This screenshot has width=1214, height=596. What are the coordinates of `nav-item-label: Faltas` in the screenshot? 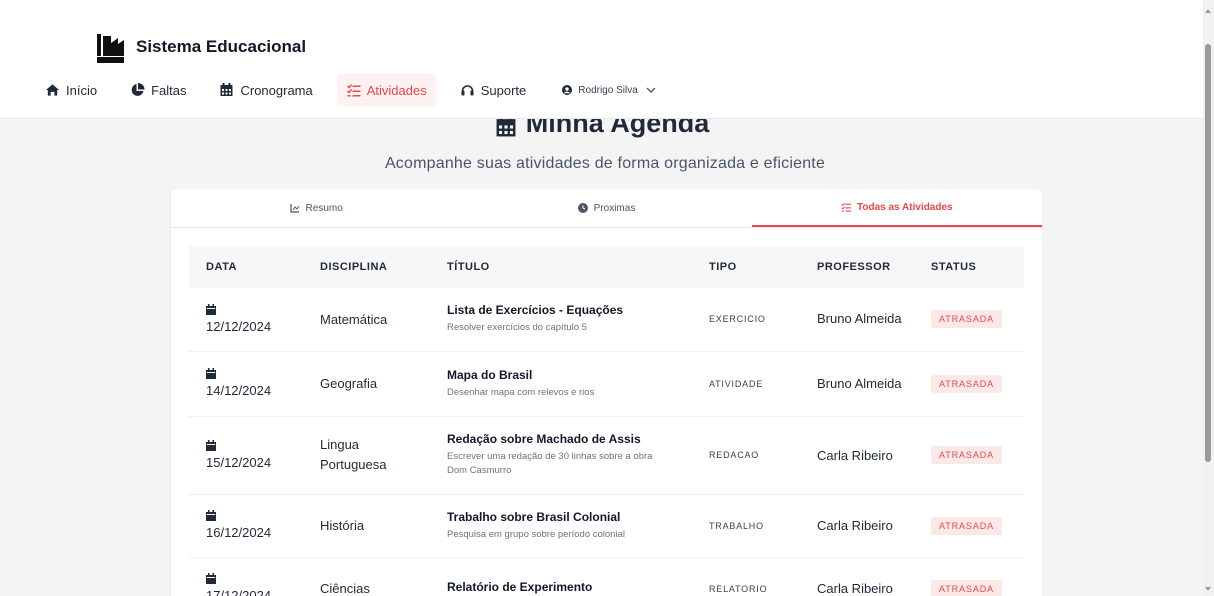 It's located at (169, 90).